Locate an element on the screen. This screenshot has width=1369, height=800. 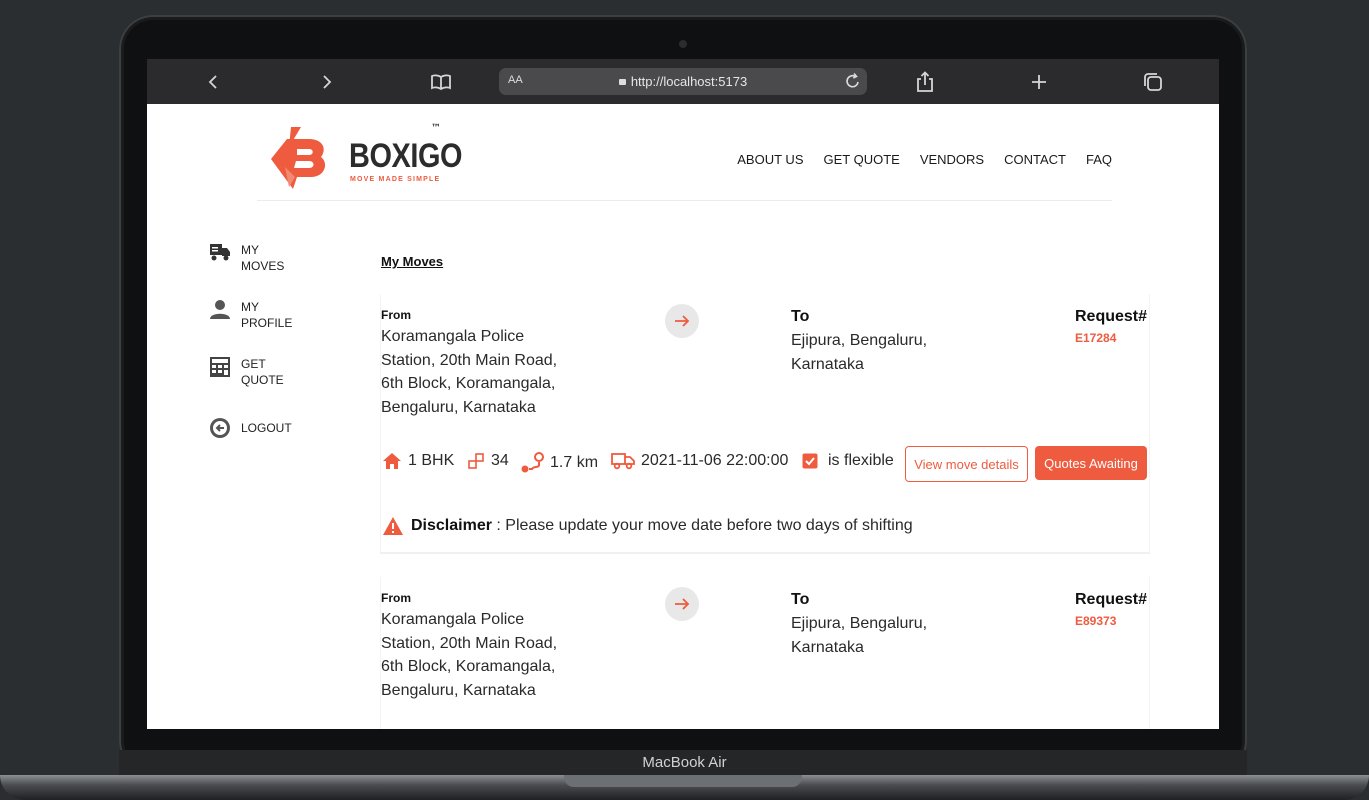
address-bar: AA http://localhost:5173 is located at coordinates (683, 81).